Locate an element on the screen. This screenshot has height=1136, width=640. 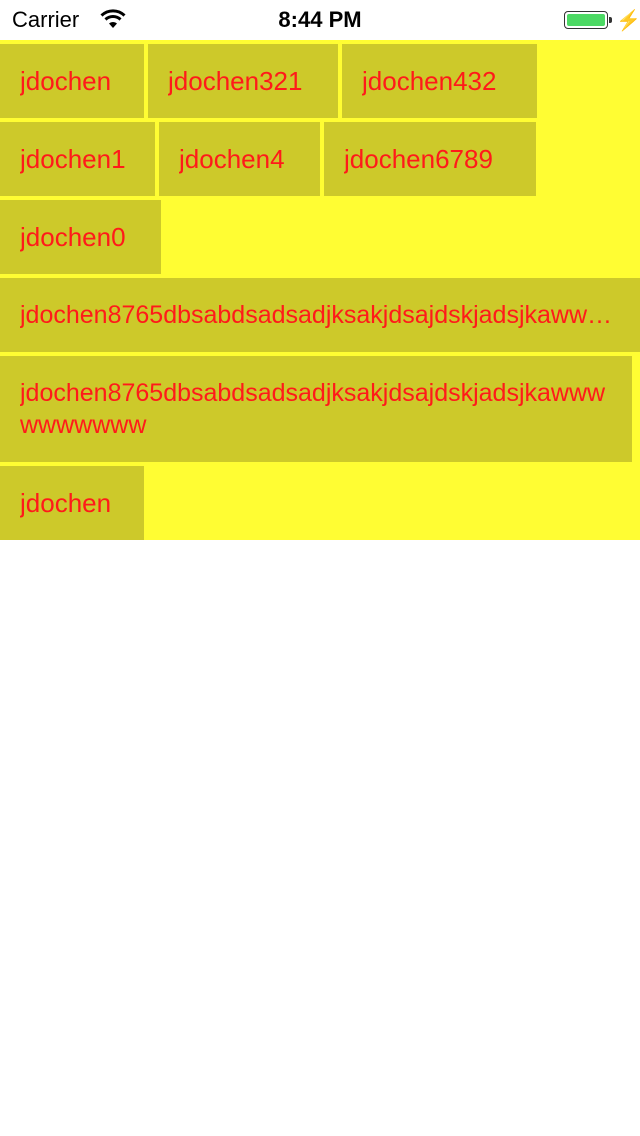
tag: jdochen0 is located at coordinates (80, 237).